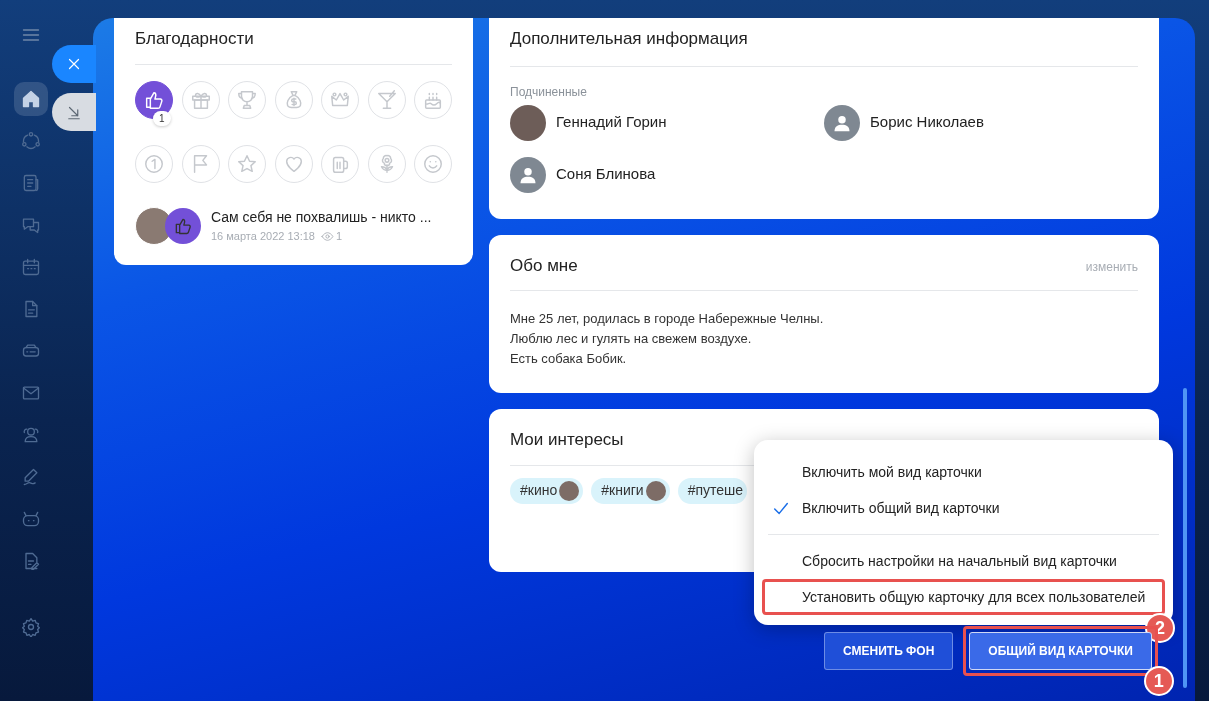  Describe the element at coordinates (433, 163) in the screenshot. I see `smile-icon` at that location.